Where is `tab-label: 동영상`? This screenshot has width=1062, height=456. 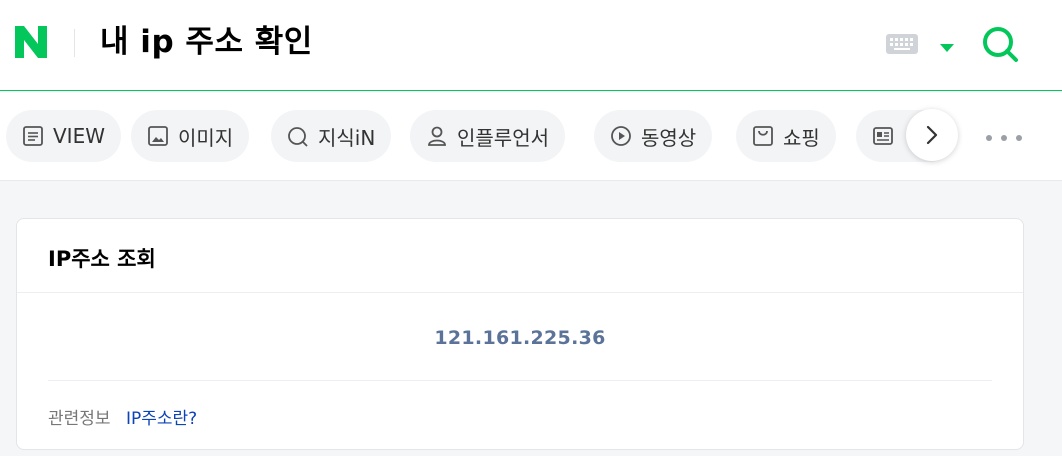
tab-label: 동영상 is located at coordinates (669, 137).